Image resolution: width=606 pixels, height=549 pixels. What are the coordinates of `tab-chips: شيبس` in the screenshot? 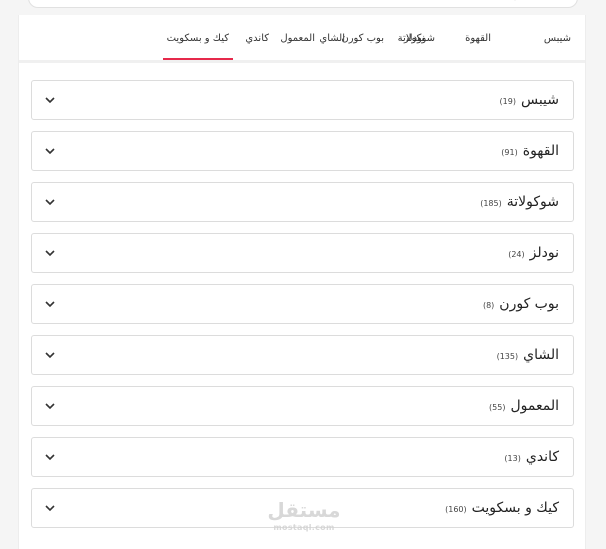 It's located at (557, 39).